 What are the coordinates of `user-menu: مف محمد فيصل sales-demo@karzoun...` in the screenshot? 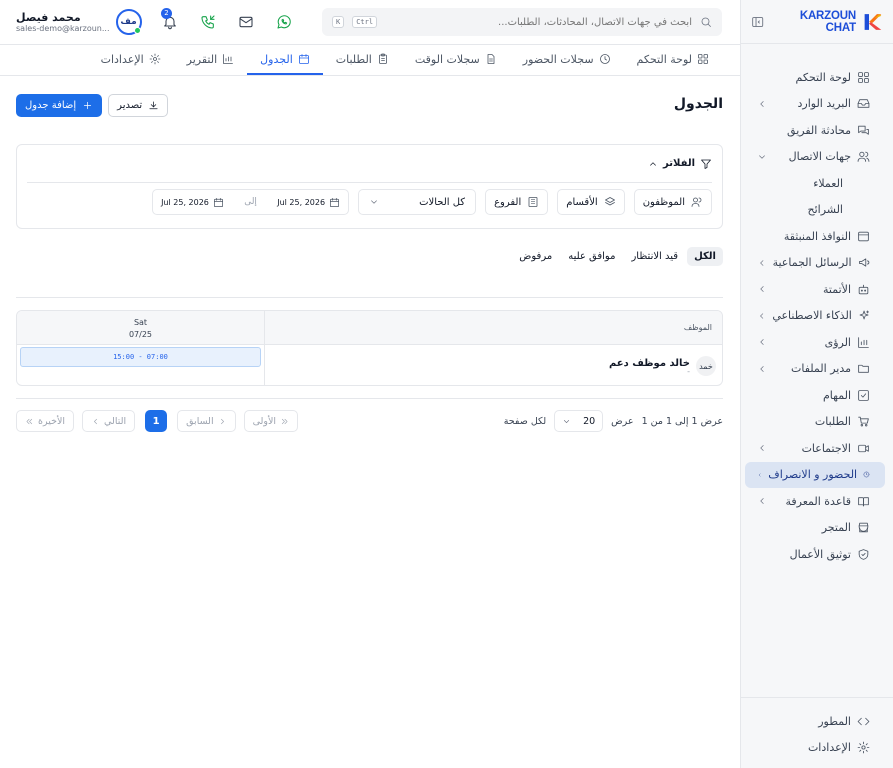 It's located at (79, 22).